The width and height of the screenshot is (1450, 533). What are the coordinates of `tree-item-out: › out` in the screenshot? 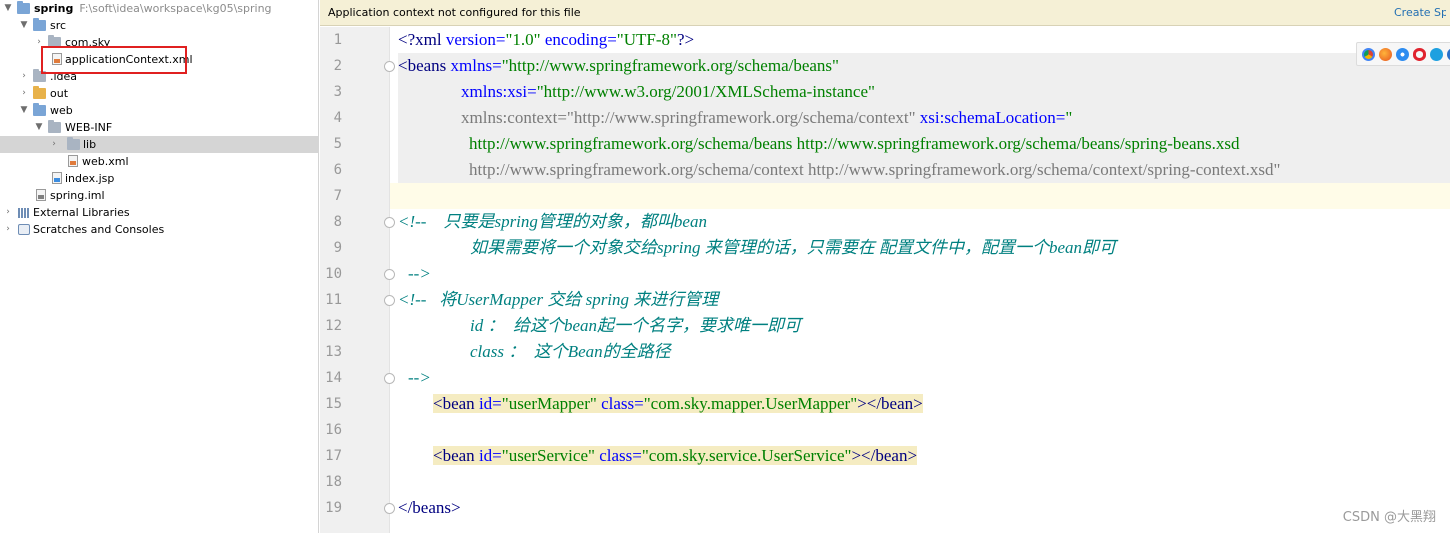 It's located at (159, 93).